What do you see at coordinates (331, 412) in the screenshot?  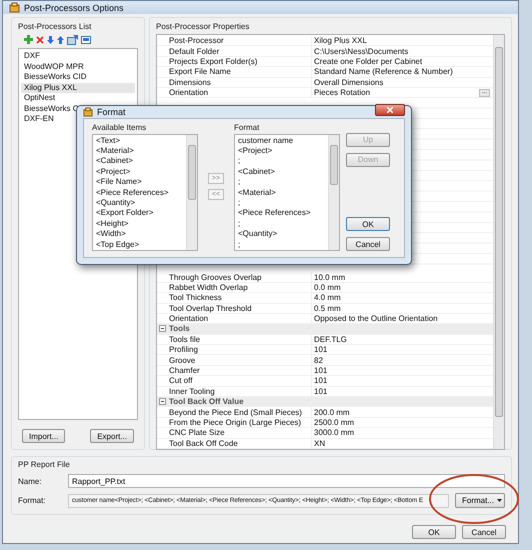 I see `property-value: 200.0 mm` at bounding box center [331, 412].